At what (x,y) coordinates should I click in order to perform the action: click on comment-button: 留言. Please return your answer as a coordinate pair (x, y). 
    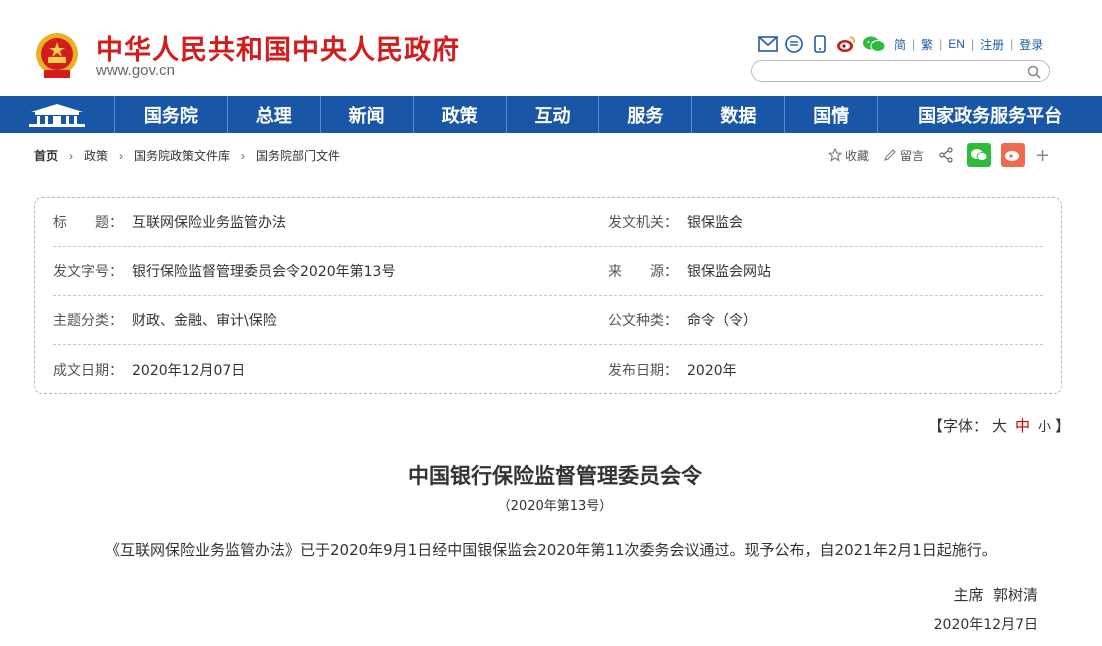
    Looking at the image, I should click on (903, 155).